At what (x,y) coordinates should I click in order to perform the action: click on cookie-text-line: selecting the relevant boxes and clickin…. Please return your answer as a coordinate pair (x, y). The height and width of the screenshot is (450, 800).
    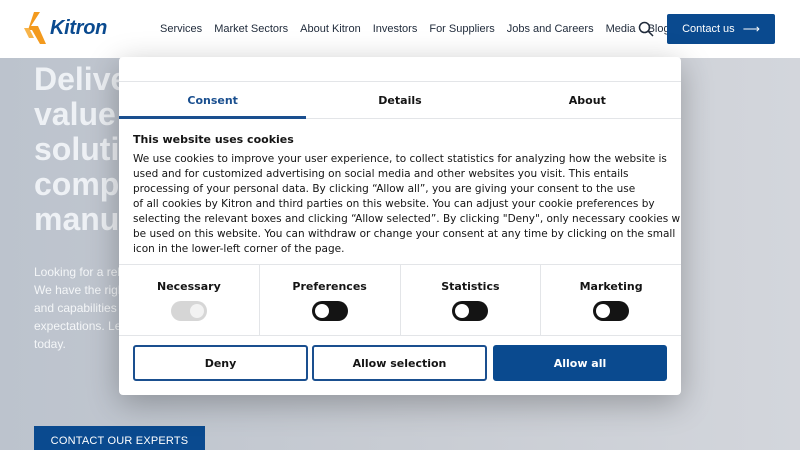
    Looking at the image, I should click on (407, 219).